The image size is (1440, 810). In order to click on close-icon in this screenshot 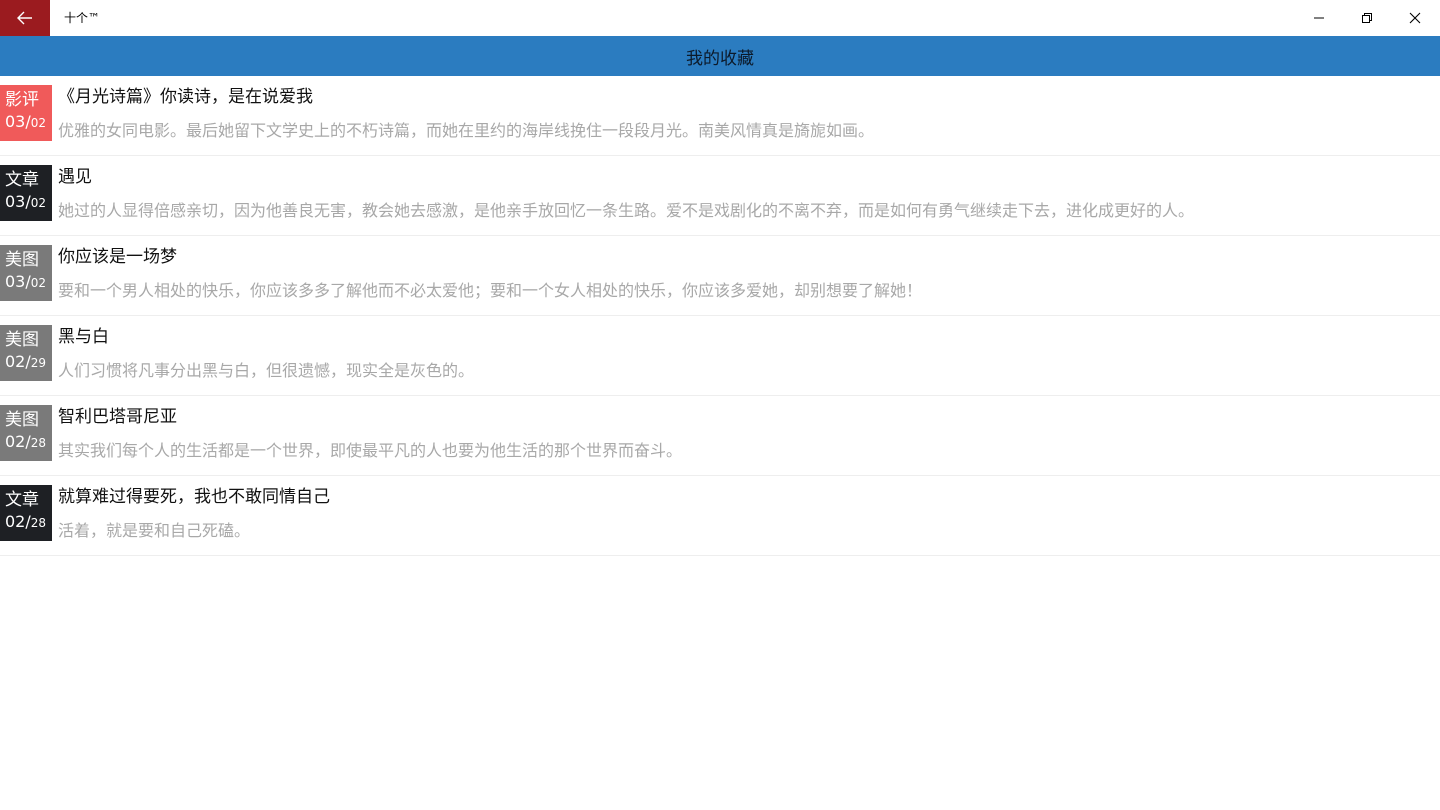, I will do `click(1415, 18)`.